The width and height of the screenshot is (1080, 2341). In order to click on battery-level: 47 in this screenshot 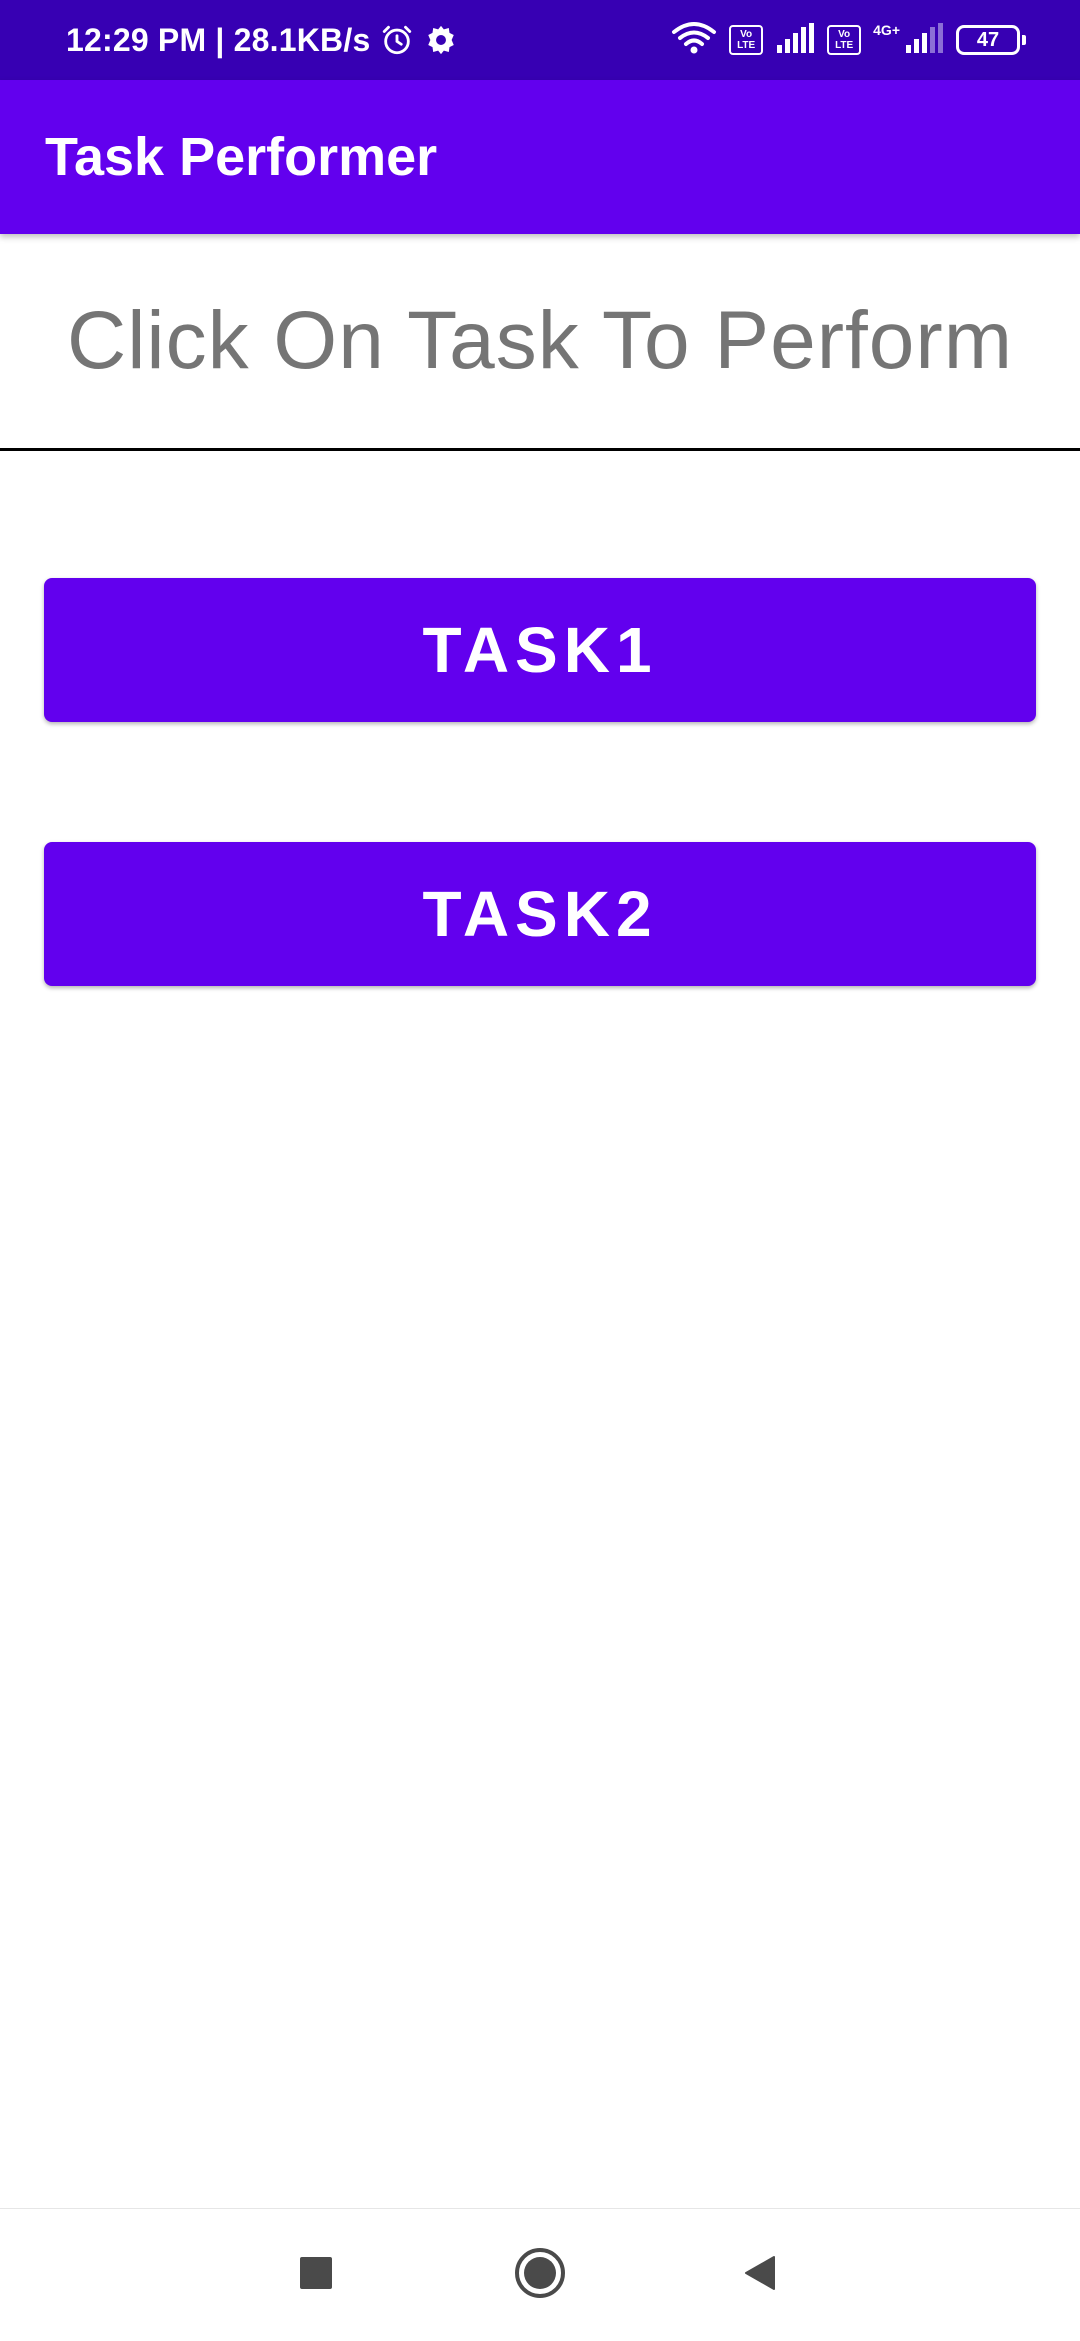, I will do `click(988, 39)`.